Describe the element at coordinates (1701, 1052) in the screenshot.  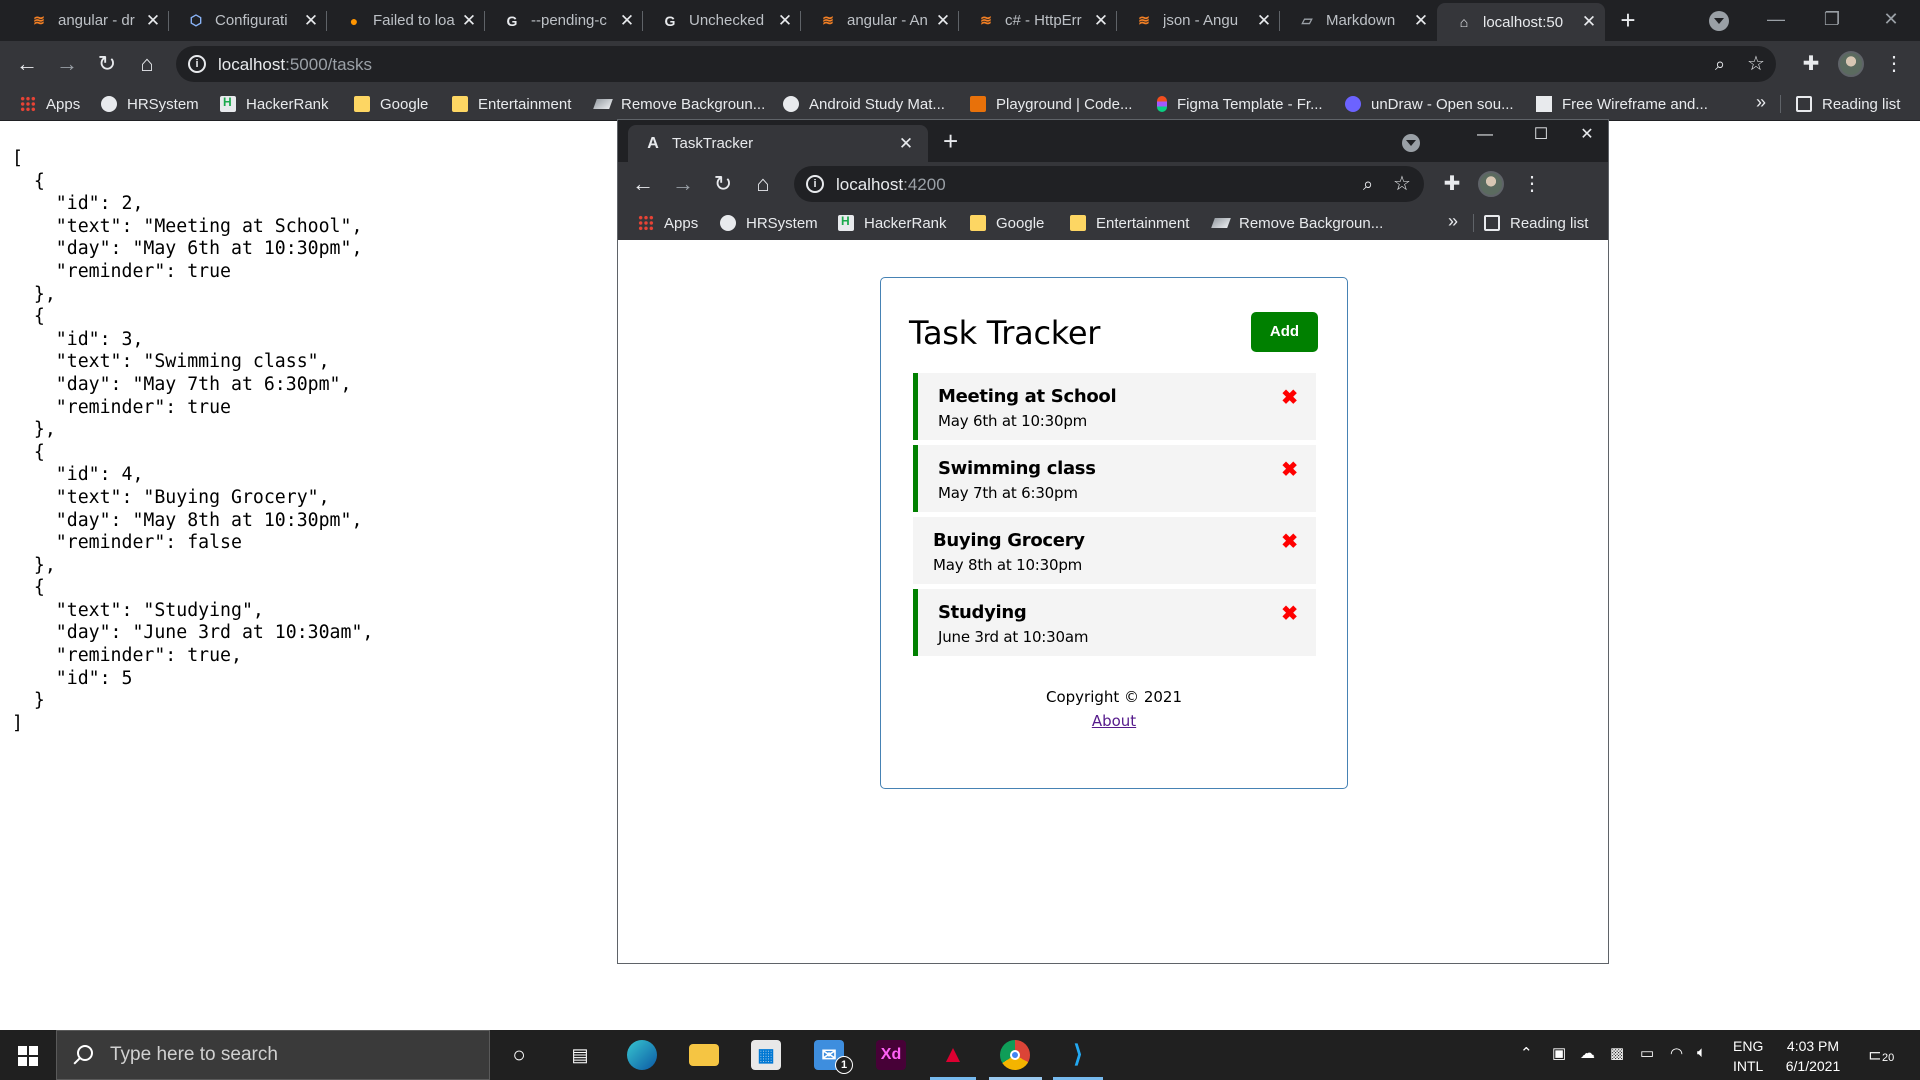
I see `volume-icon: 🔈︎` at that location.